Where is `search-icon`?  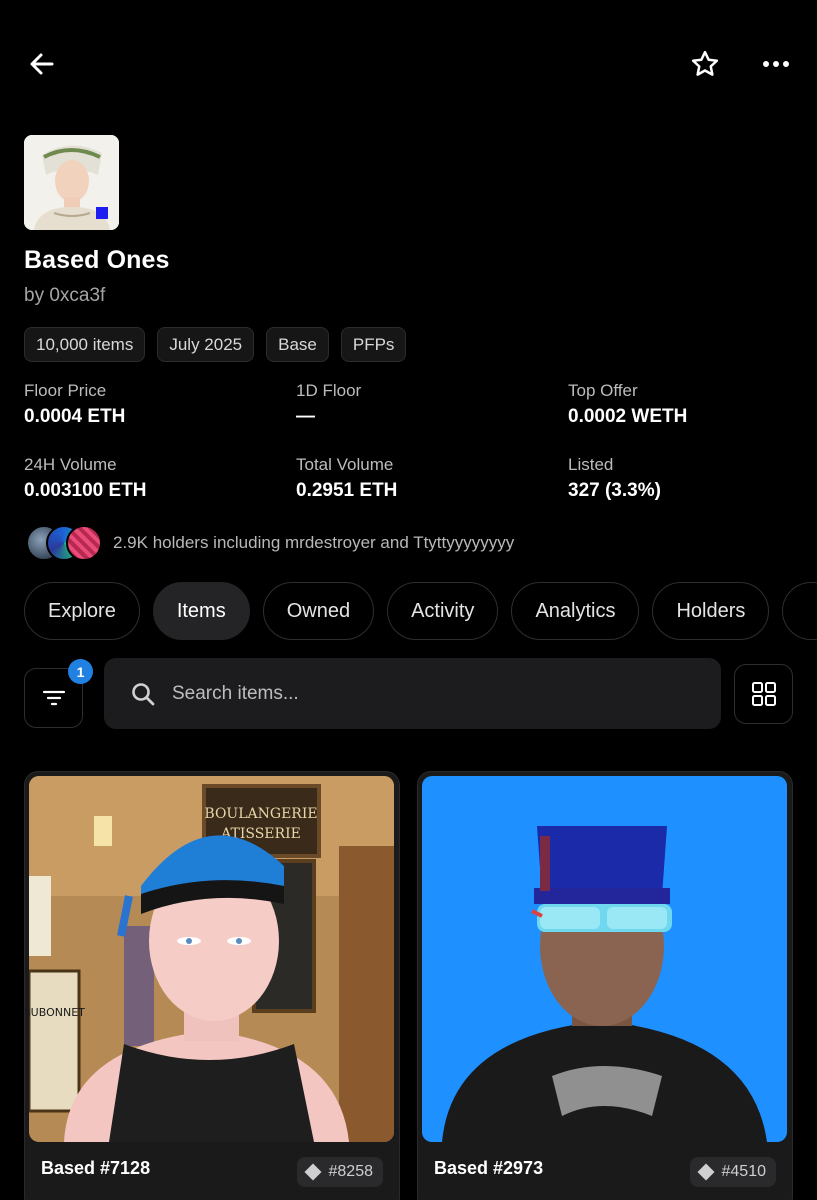
search-icon is located at coordinates (143, 693).